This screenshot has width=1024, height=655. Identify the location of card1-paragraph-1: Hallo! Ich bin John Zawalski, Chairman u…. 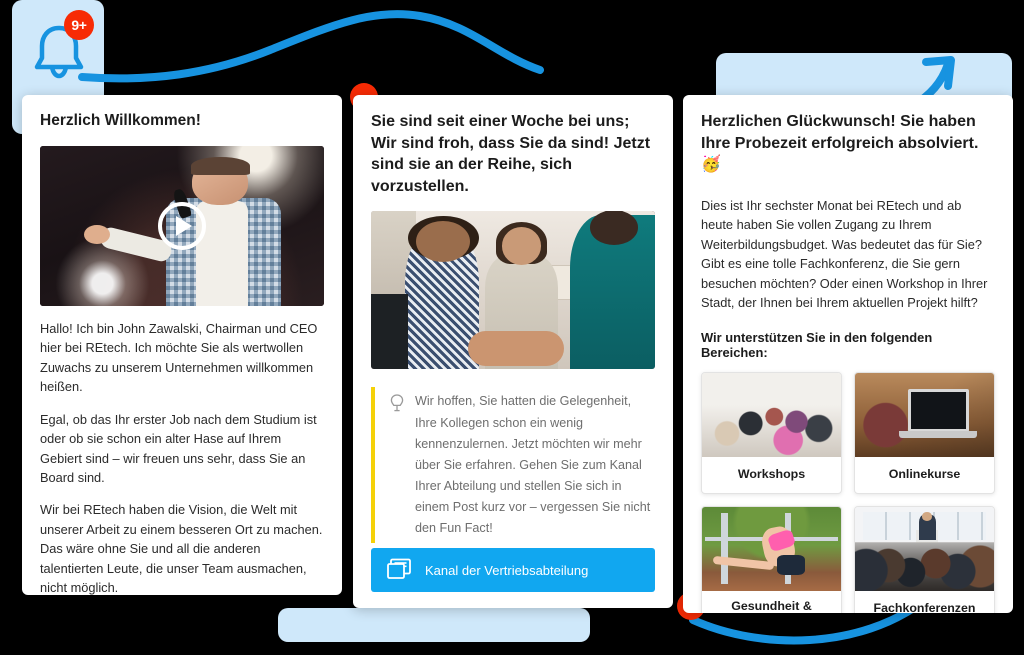
(179, 357).